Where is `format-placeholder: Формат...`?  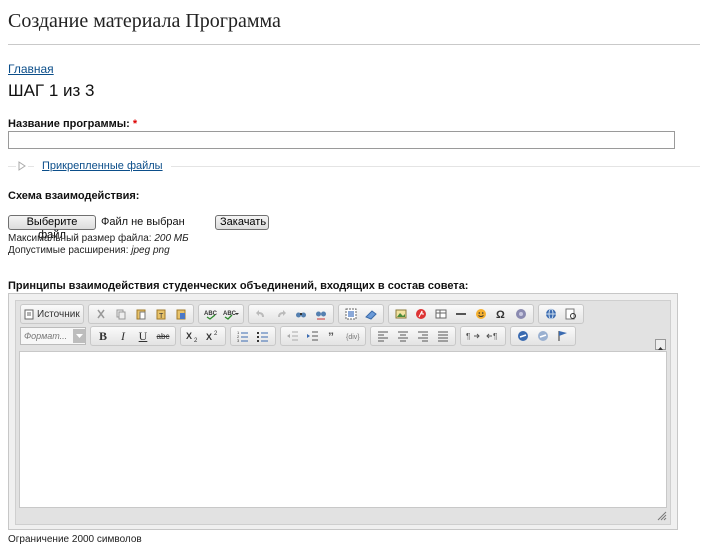 format-placeholder: Формат... is located at coordinates (46, 336).